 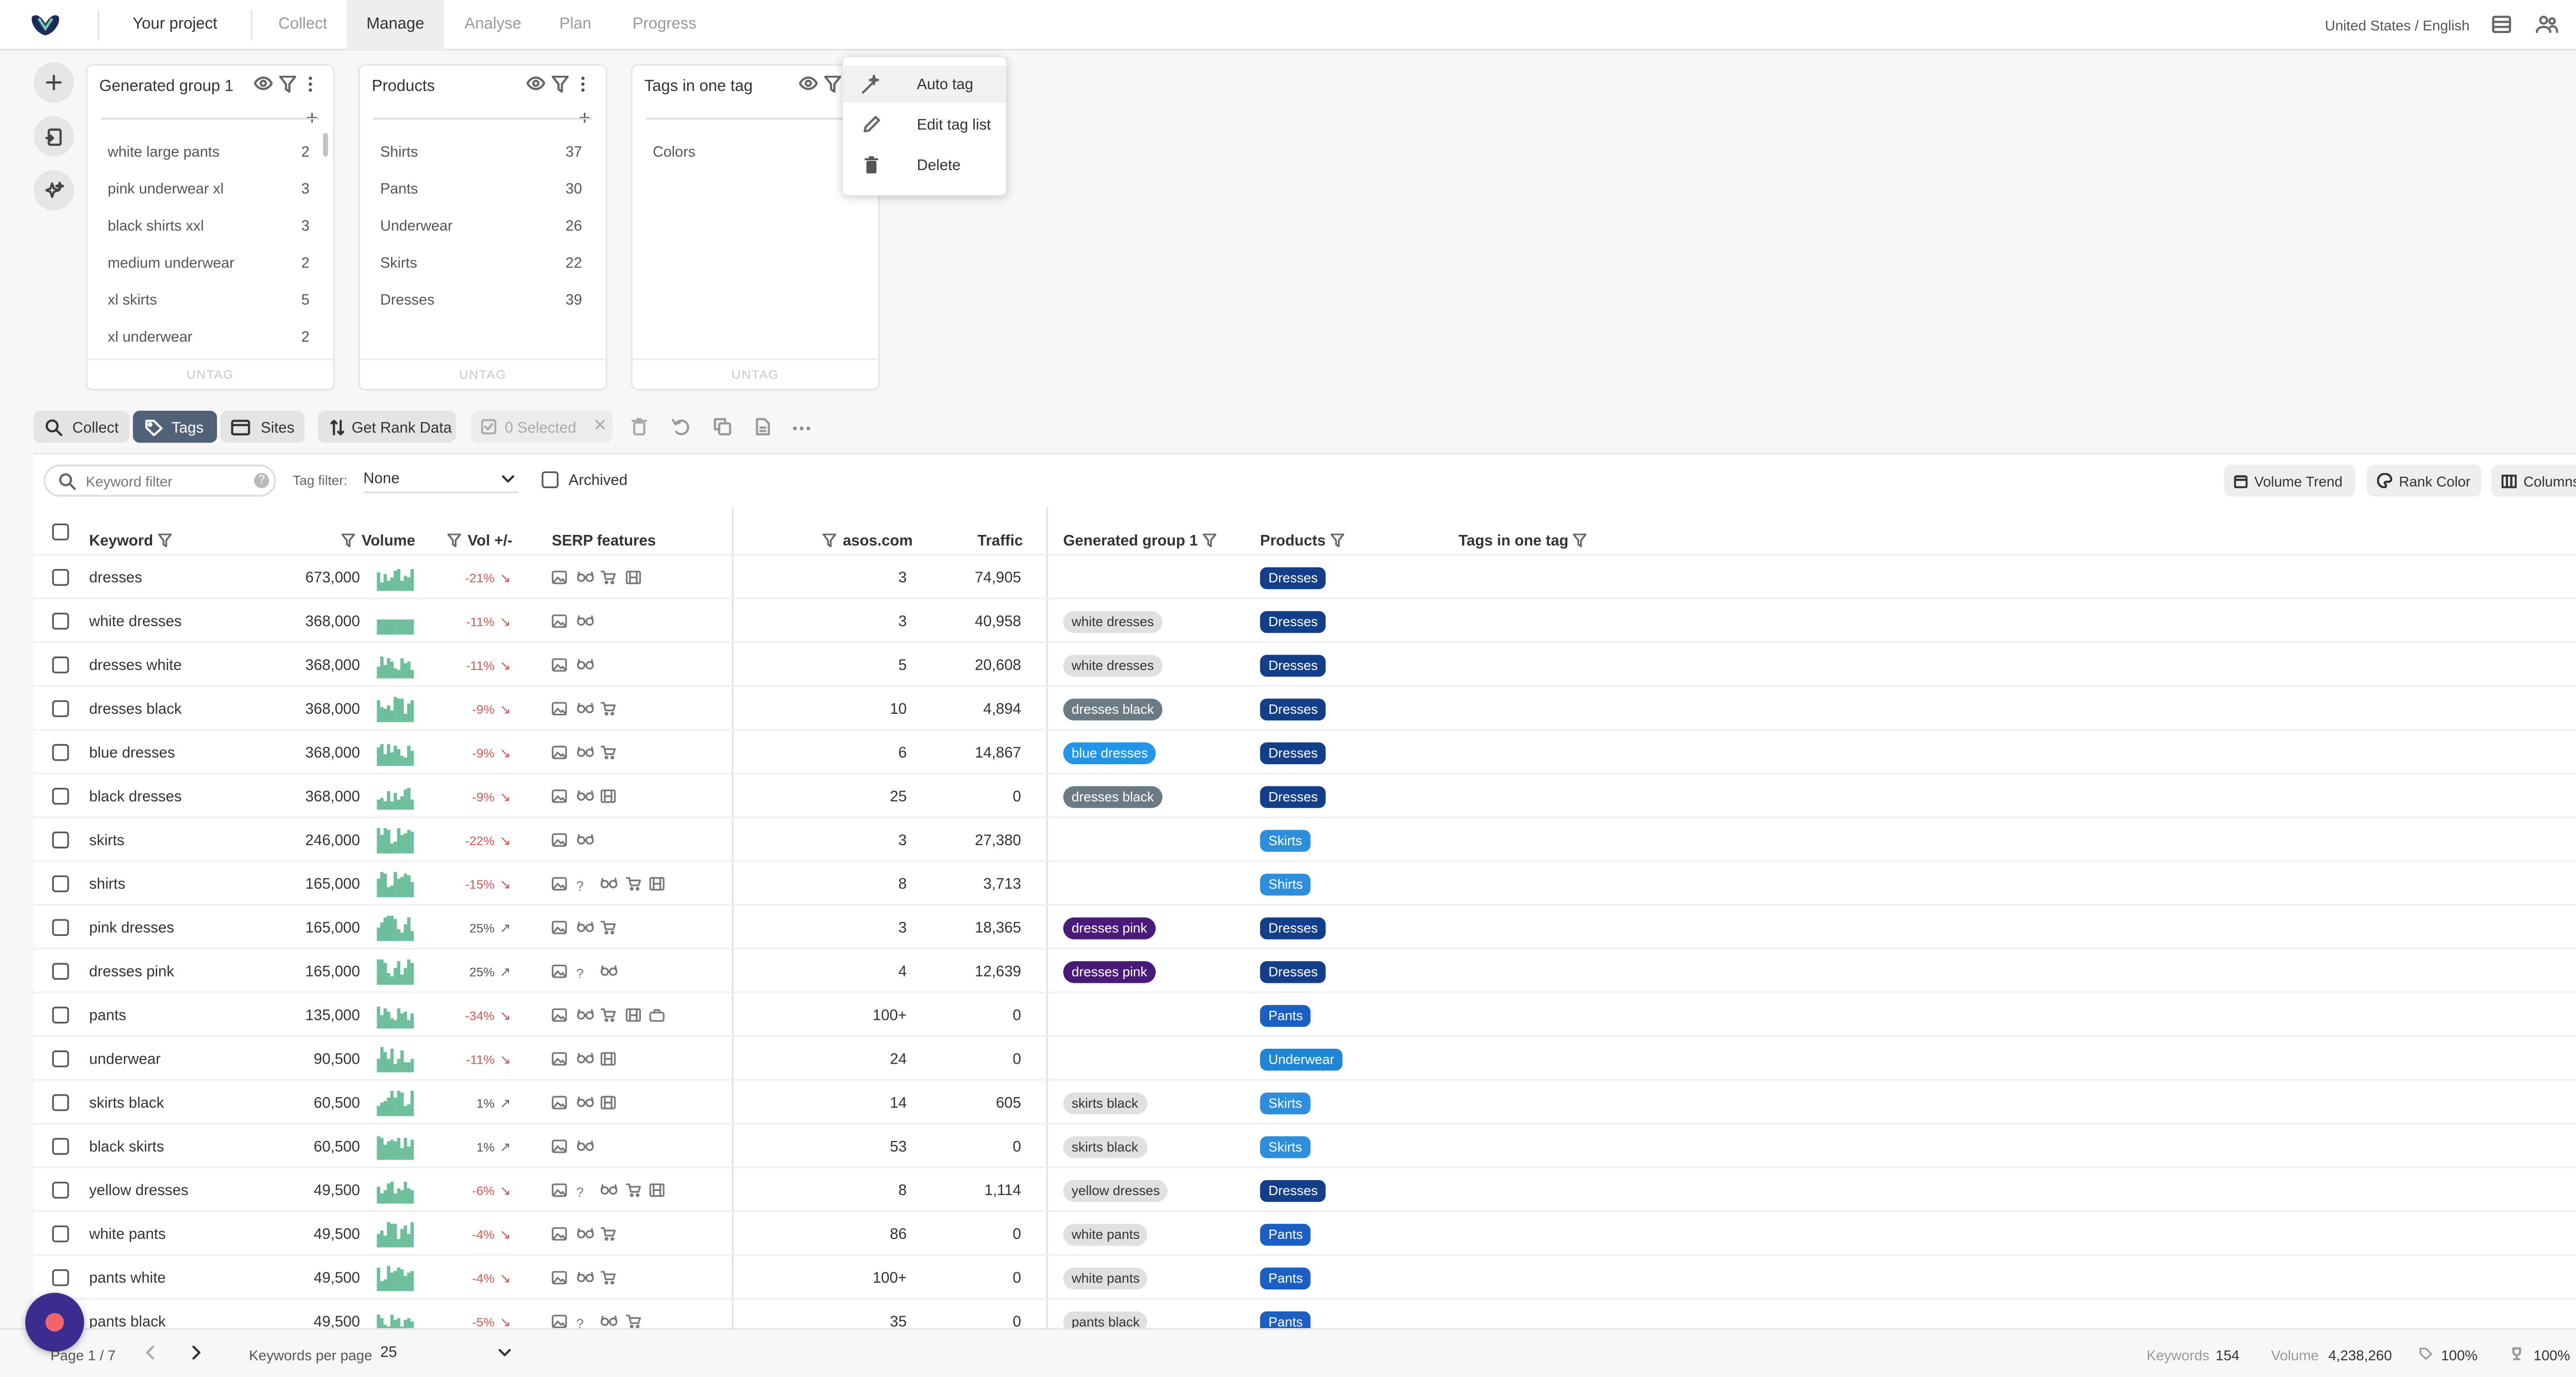 I want to click on delete-icon, so click(x=639, y=426).